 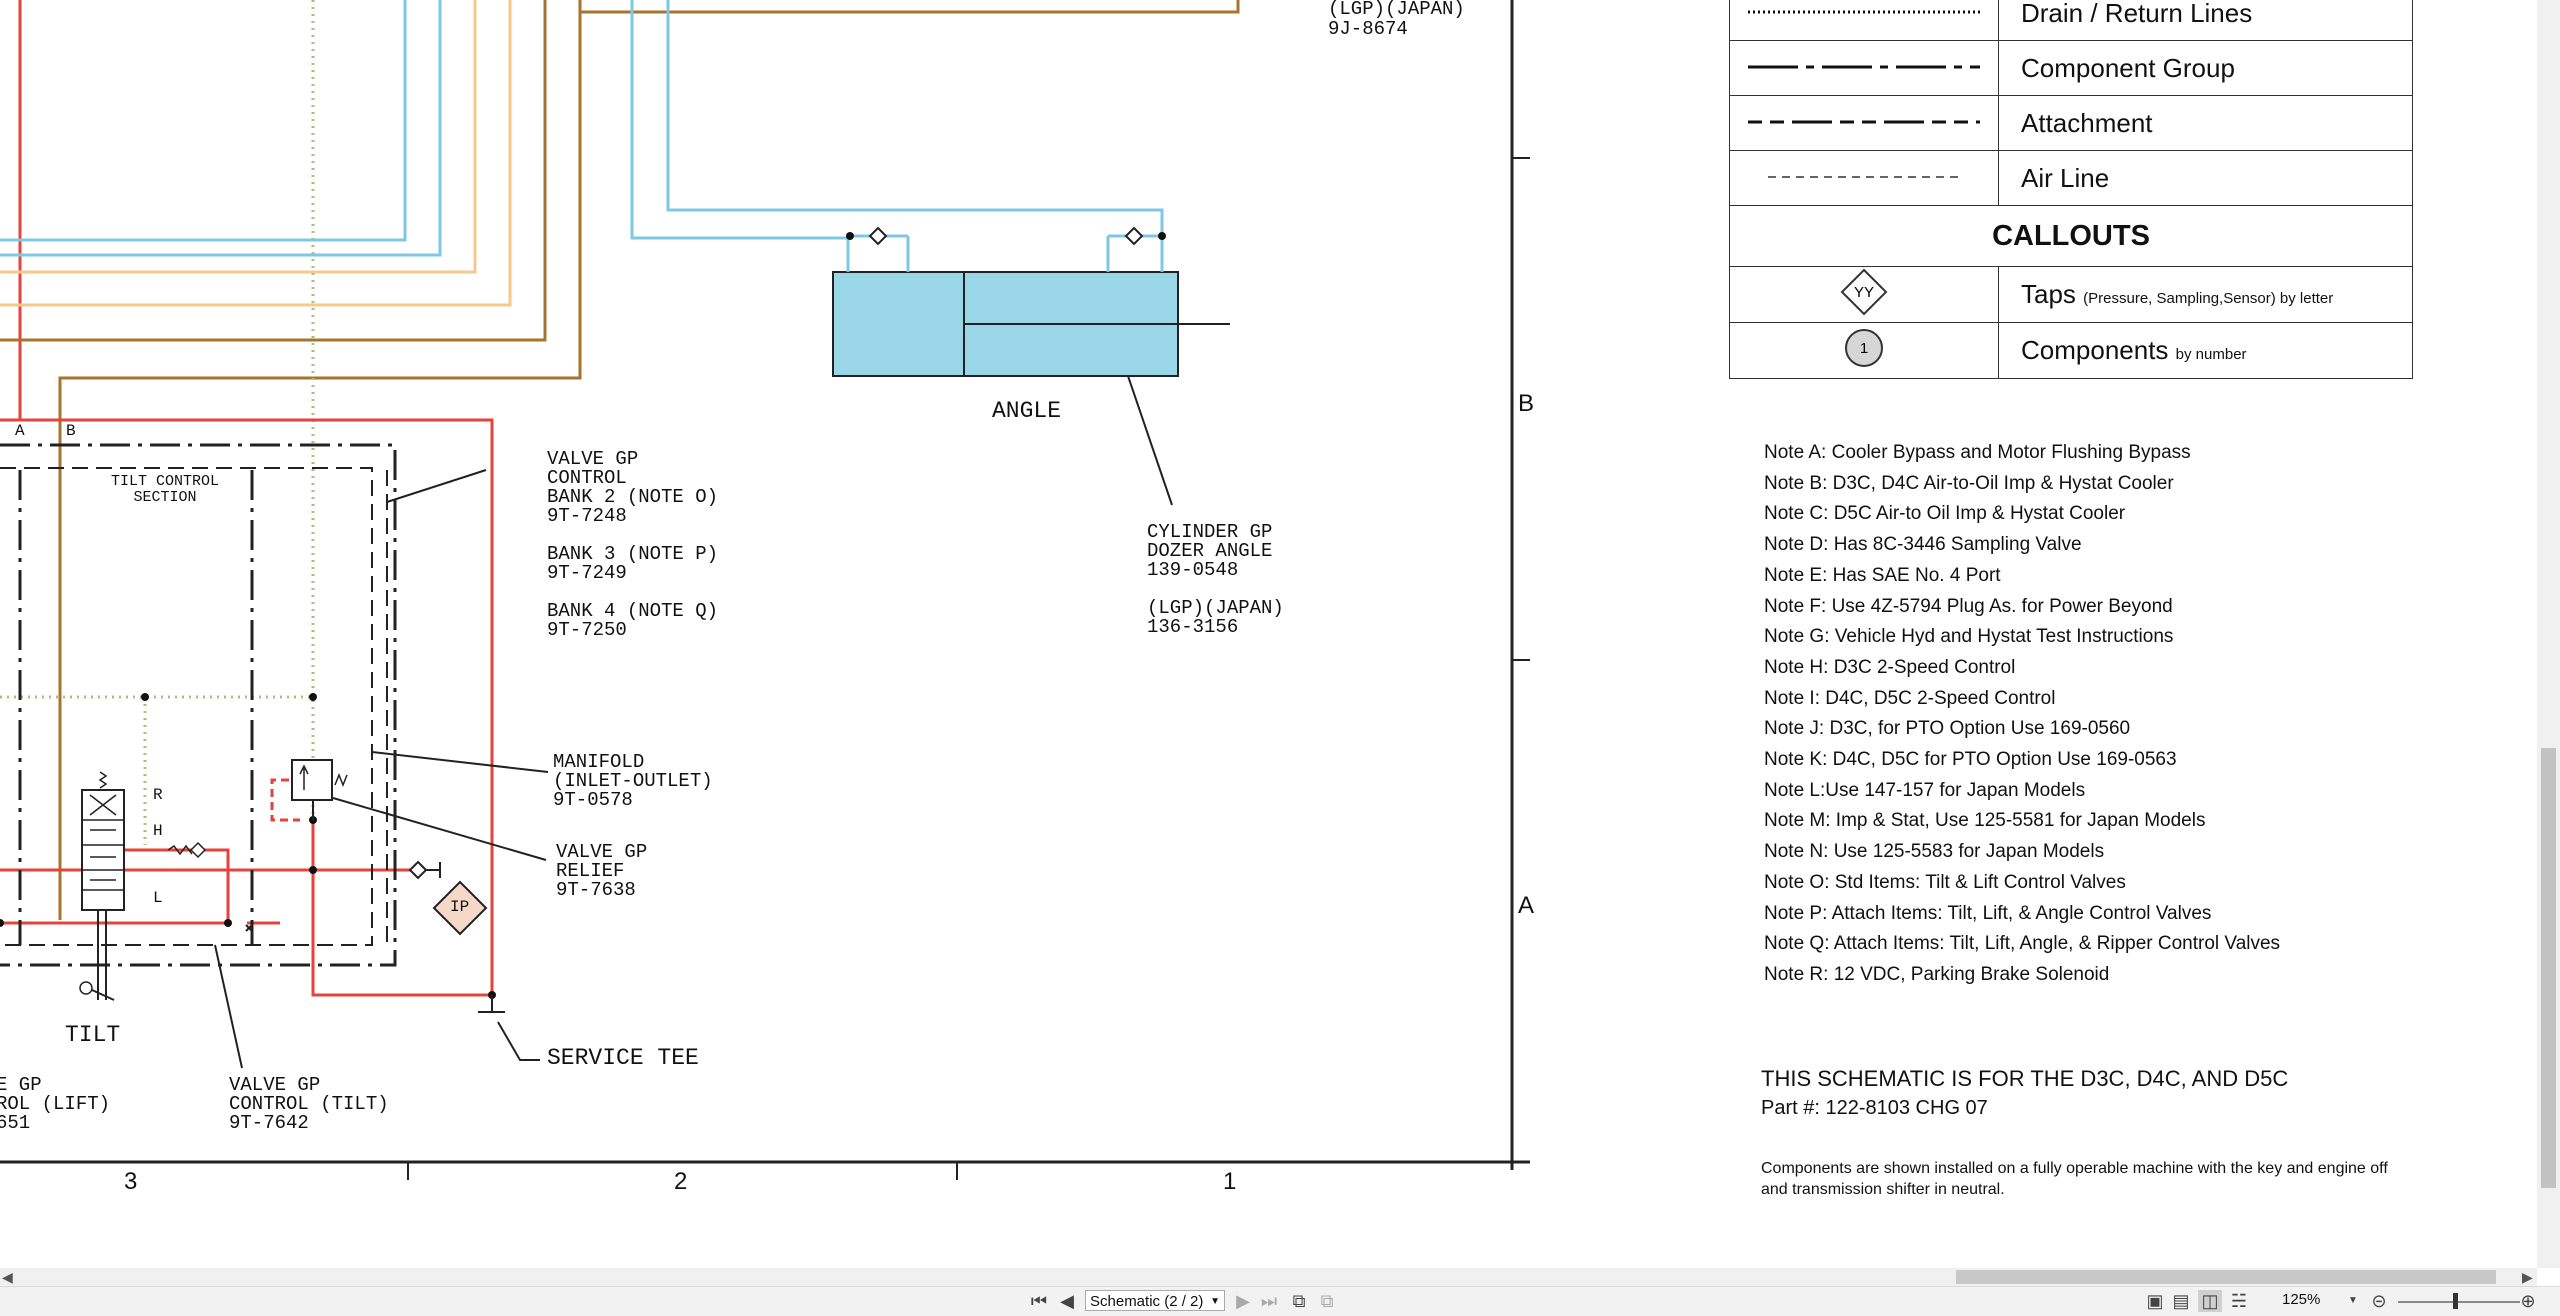 I want to click on cylinder-label-3: 139-0548, so click(x=1193, y=570).